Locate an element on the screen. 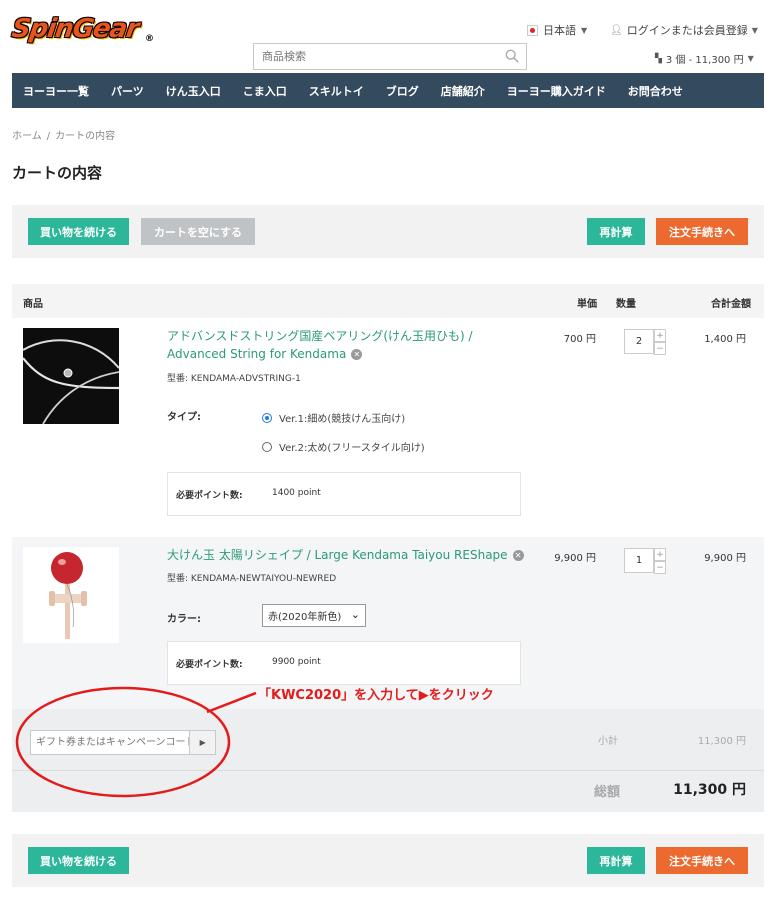 The height and width of the screenshot is (905, 777). color-select-value: 赤(2020年新色) is located at coordinates (305, 617).